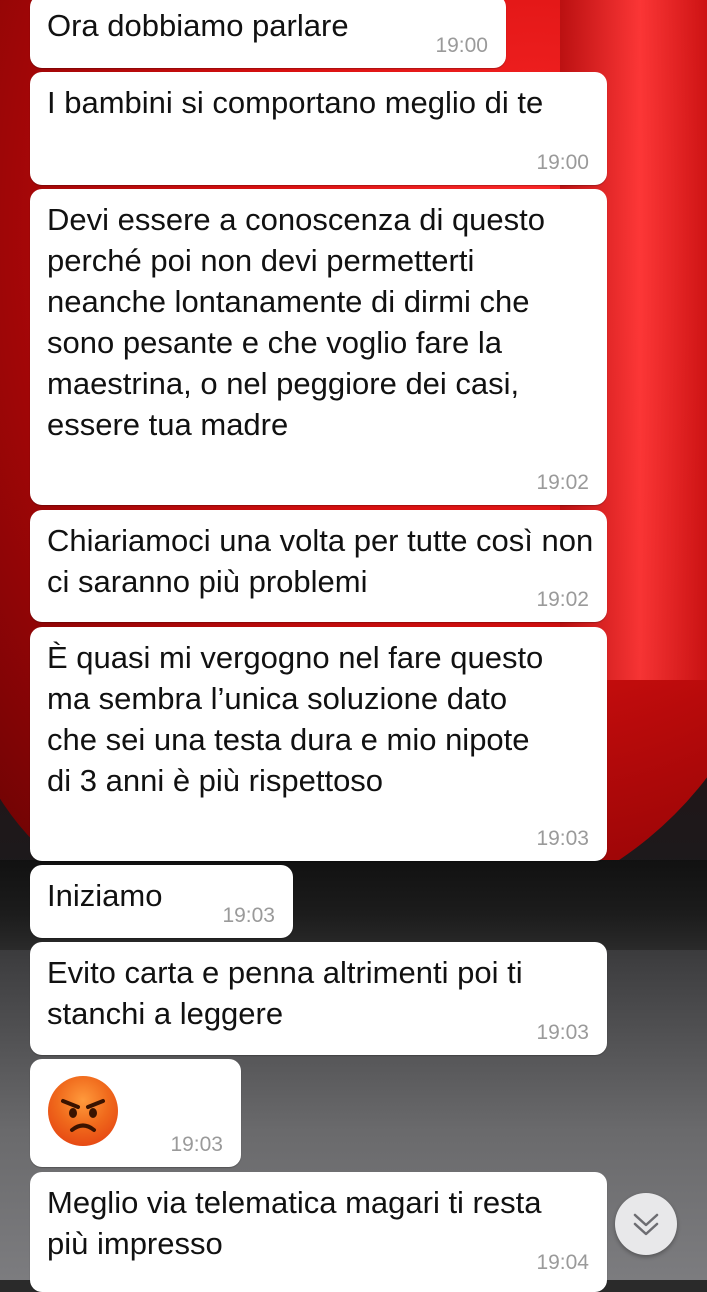 Image resolution: width=707 pixels, height=1292 pixels. I want to click on message-text: I bambini si comportano meglio di te, so click(295, 102).